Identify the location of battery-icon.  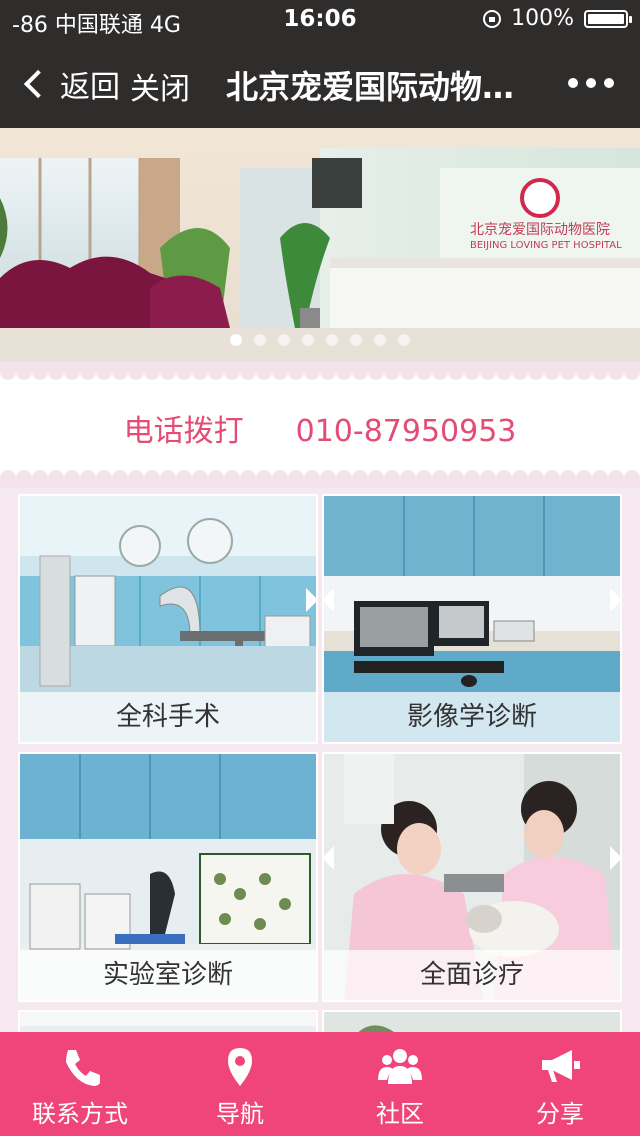
(608, 18).